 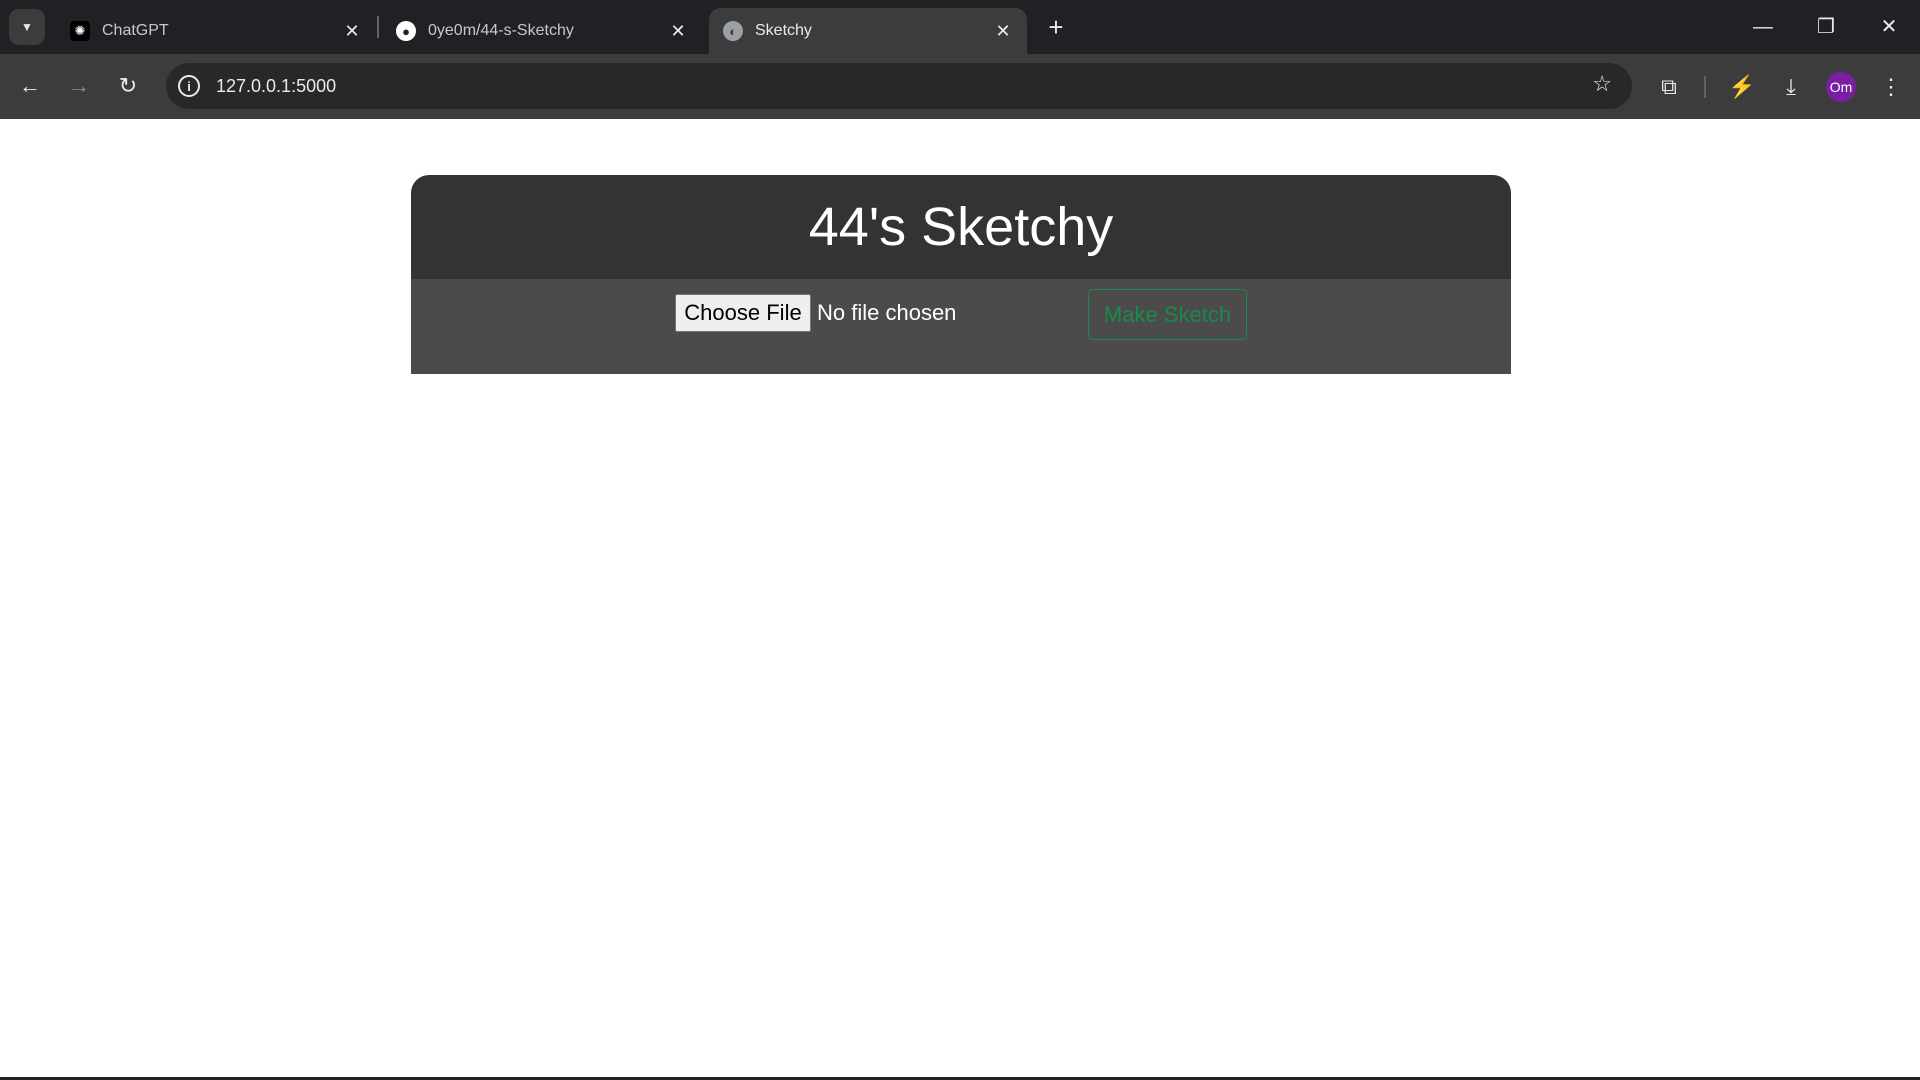 What do you see at coordinates (1891, 87) in the screenshot?
I see `menu-kebab-icon: ⋮` at bounding box center [1891, 87].